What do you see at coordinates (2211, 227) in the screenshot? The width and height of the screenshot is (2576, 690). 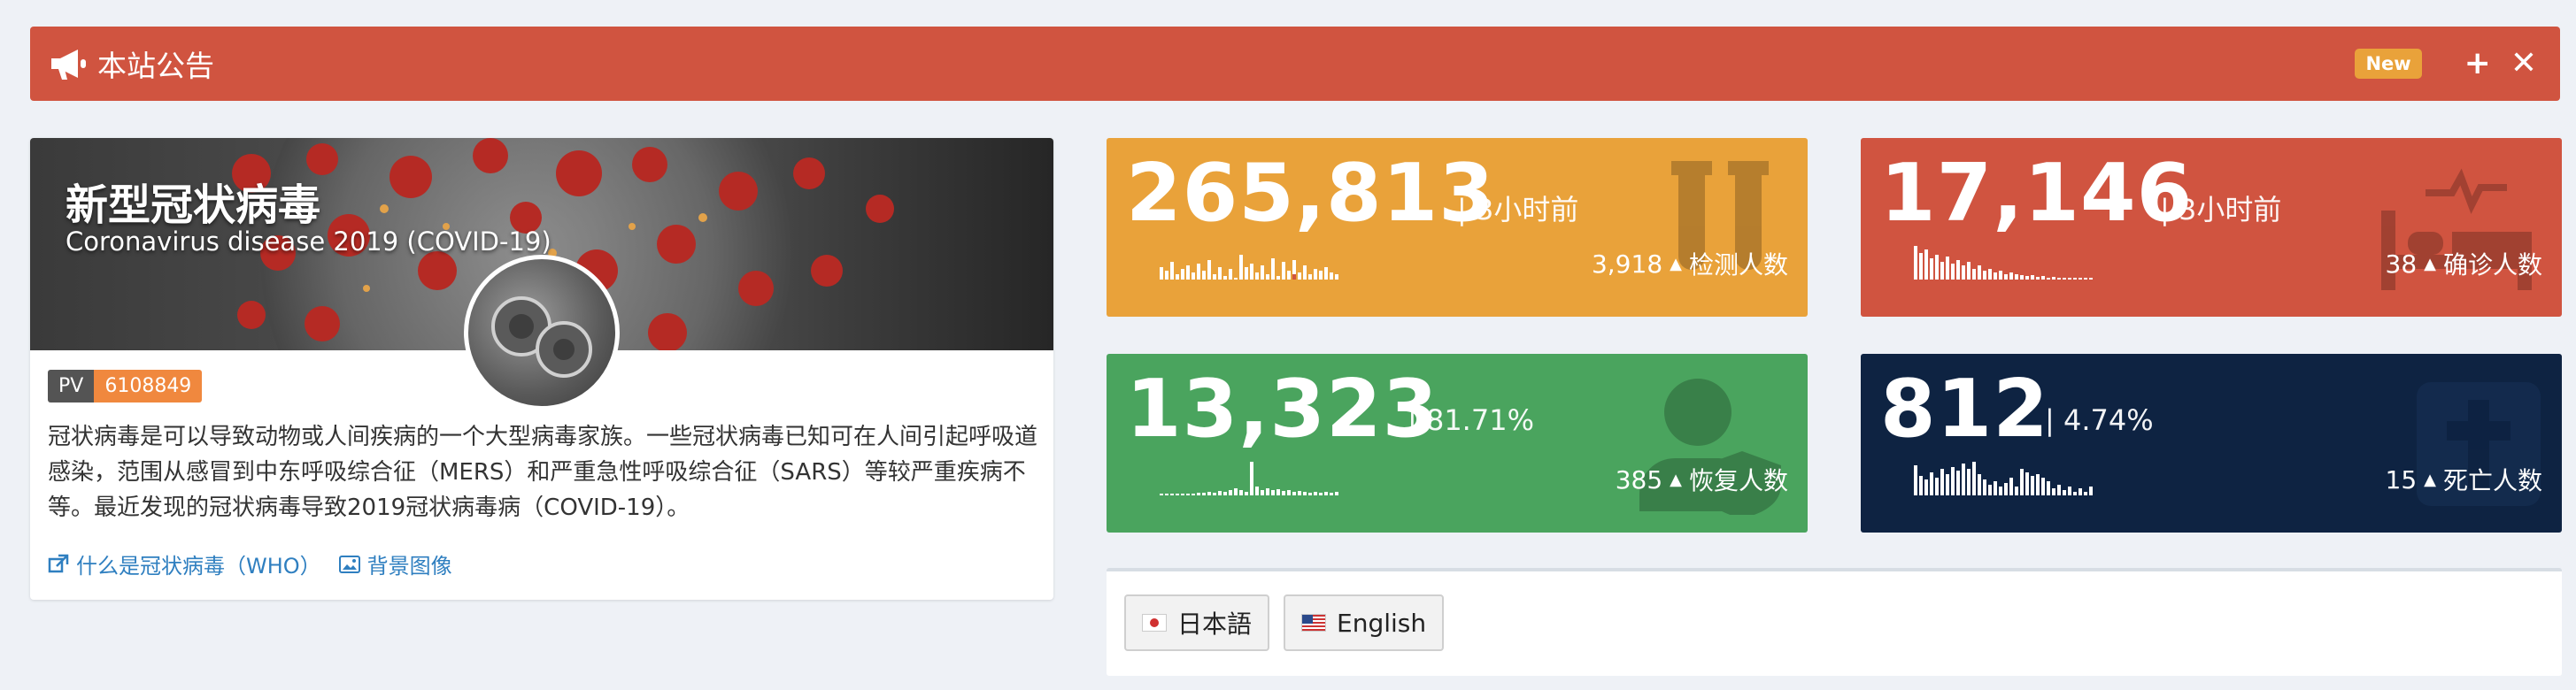 I see `confirmed-stat-tile: 17,146 | 3小时前 38 ▲ 确诊人数` at bounding box center [2211, 227].